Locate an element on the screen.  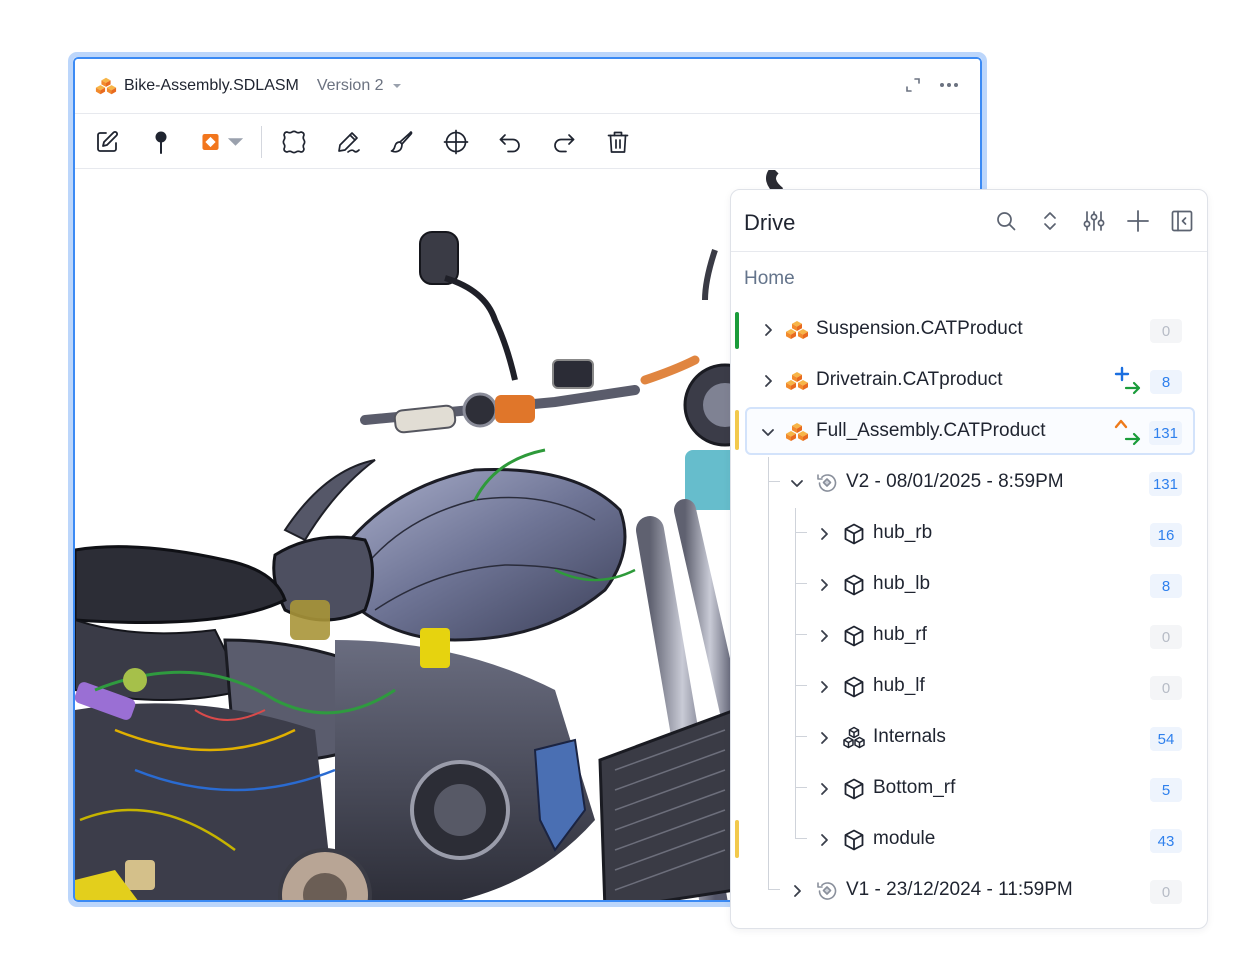
crosshair-icon is located at coordinates (456, 141).